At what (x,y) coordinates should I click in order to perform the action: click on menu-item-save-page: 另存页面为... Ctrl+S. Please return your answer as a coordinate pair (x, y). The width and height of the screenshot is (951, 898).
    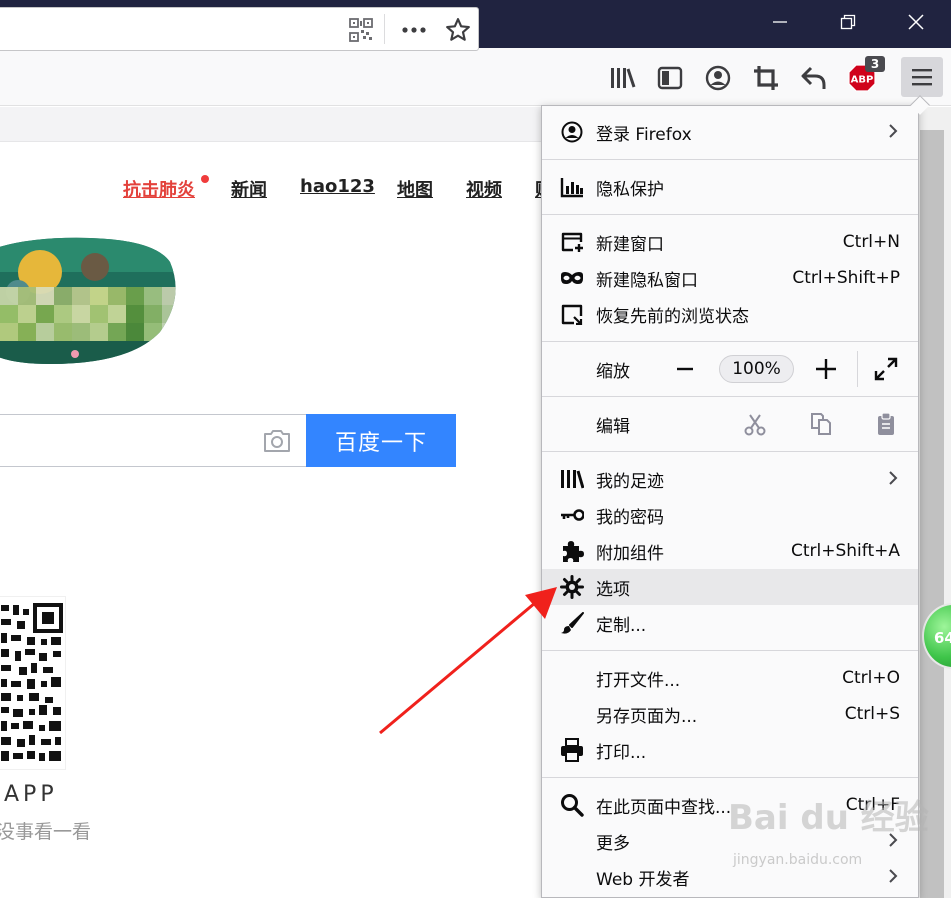
    Looking at the image, I should click on (730, 714).